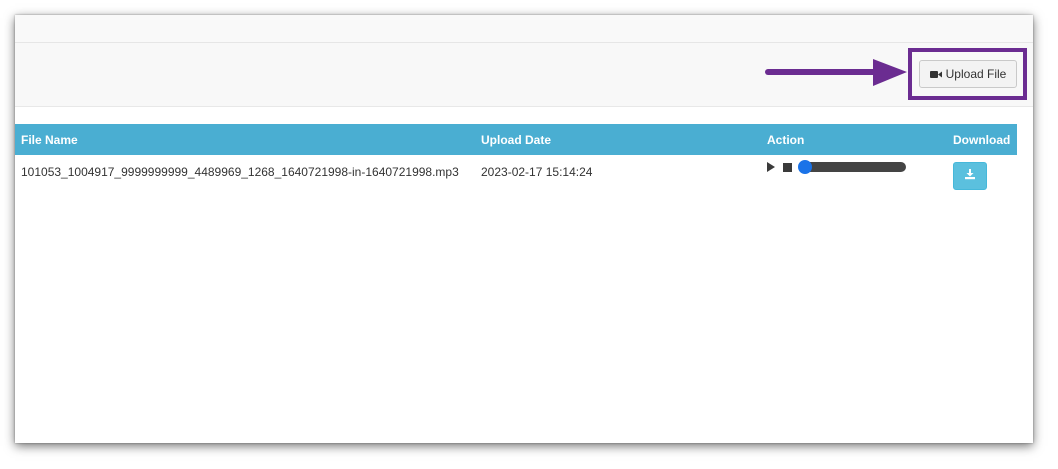 The width and height of the screenshot is (1058, 469). What do you see at coordinates (805, 167) in the screenshot?
I see `seek-knob` at bounding box center [805, 167].